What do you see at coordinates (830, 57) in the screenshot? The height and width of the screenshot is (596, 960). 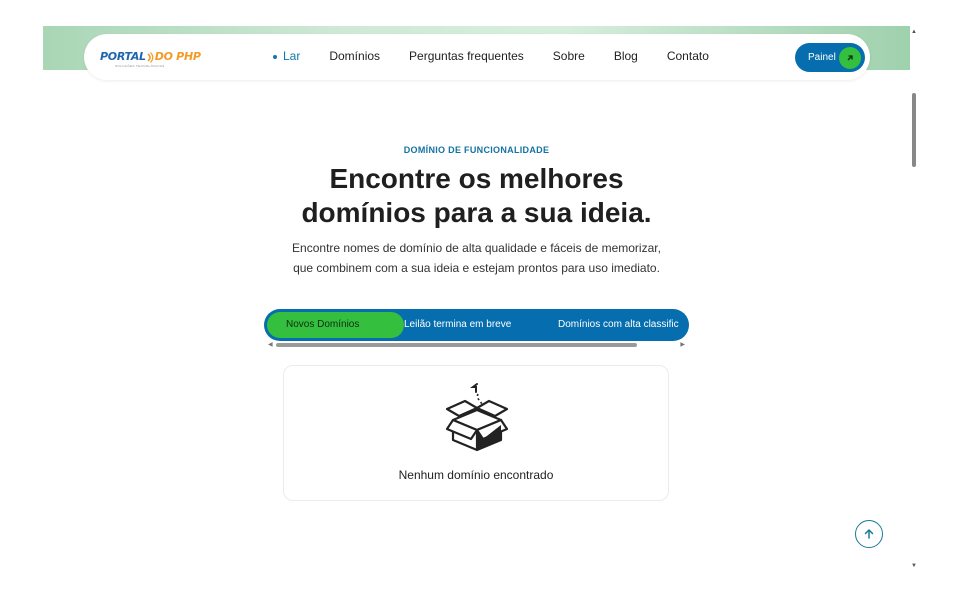 I see `panel-button: Painel` at bounding box center [830, 57].